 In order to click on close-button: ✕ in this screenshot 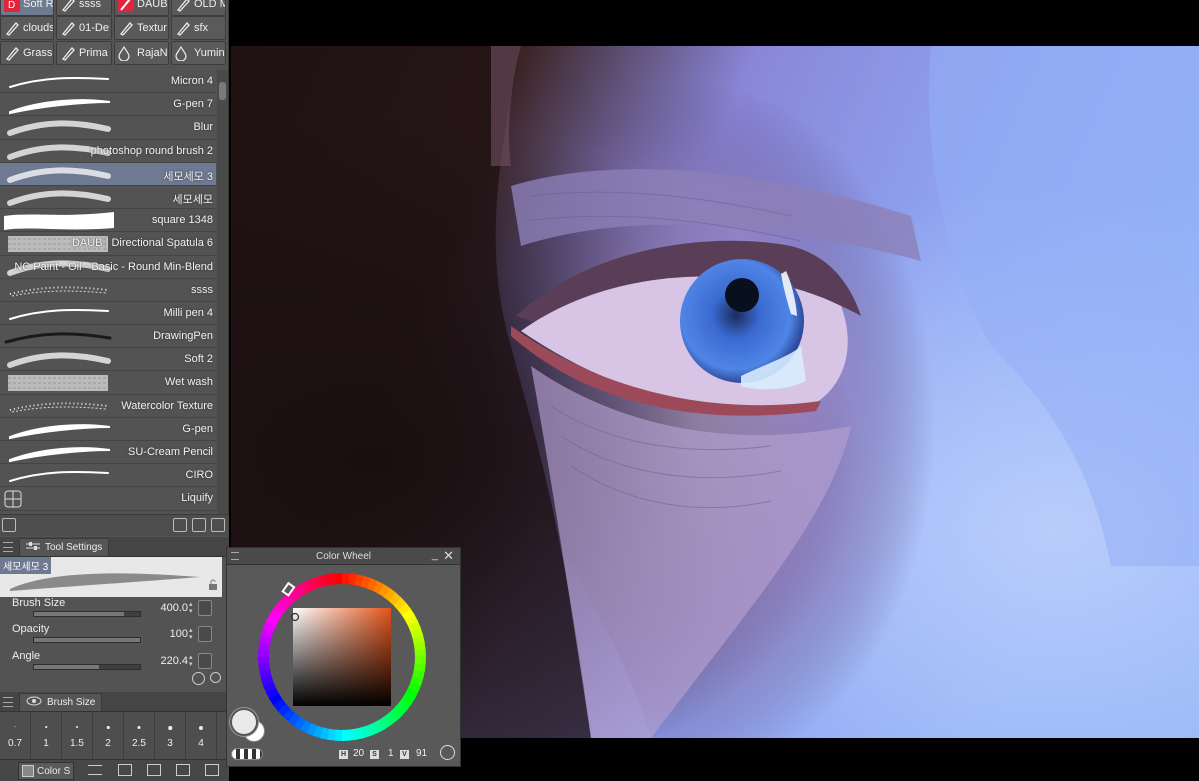, I will do `click(448, 556)`.